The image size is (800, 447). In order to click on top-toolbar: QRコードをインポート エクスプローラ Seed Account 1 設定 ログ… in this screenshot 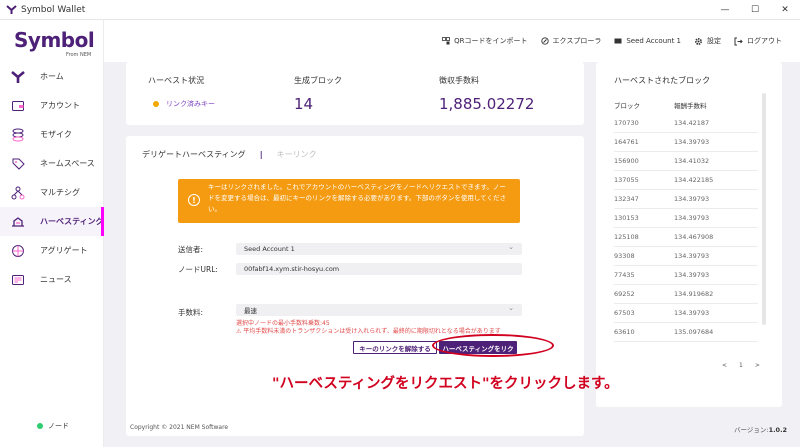, I will do `click(452, 41)`.